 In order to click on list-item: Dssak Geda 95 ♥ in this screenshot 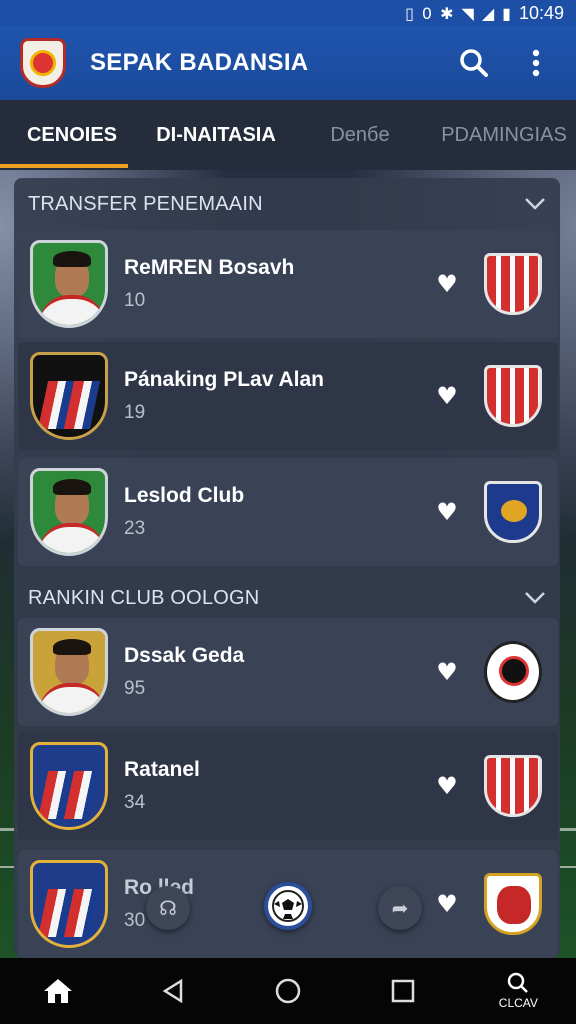, I will do `click(288, 672)`.